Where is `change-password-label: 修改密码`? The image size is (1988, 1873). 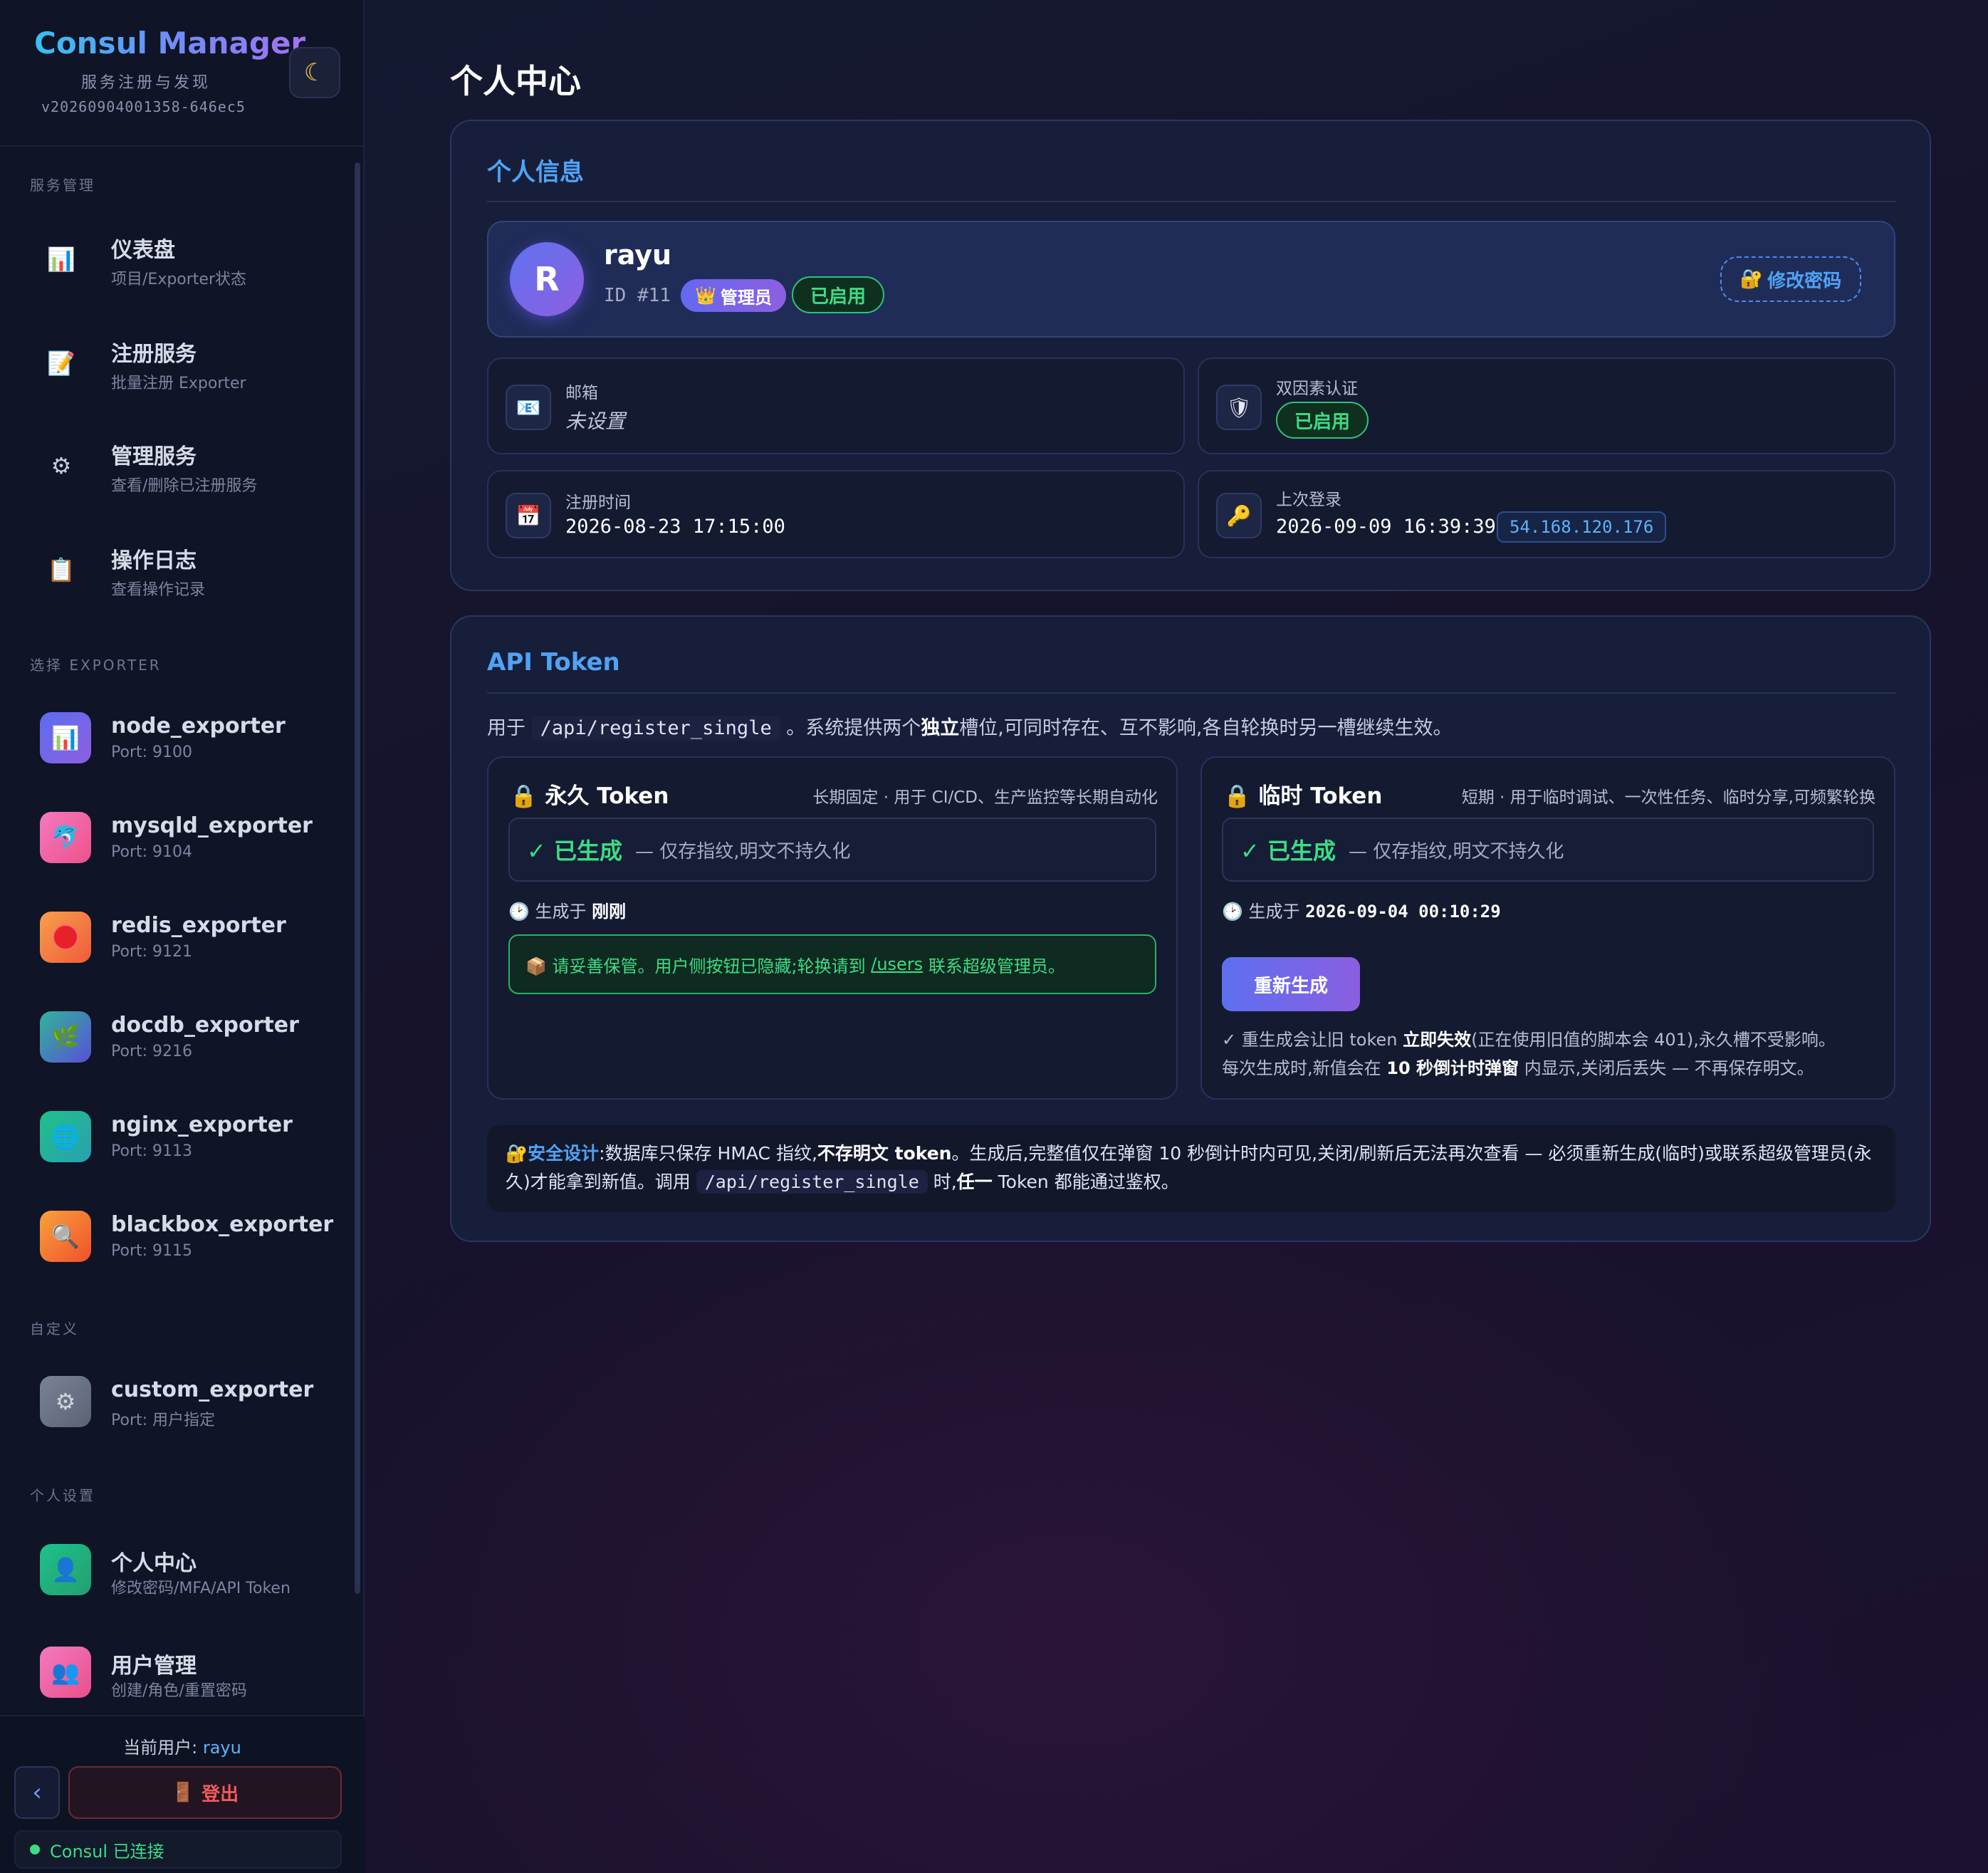 change-password-label: 修改密码 is located at coordinates (1805, 281).